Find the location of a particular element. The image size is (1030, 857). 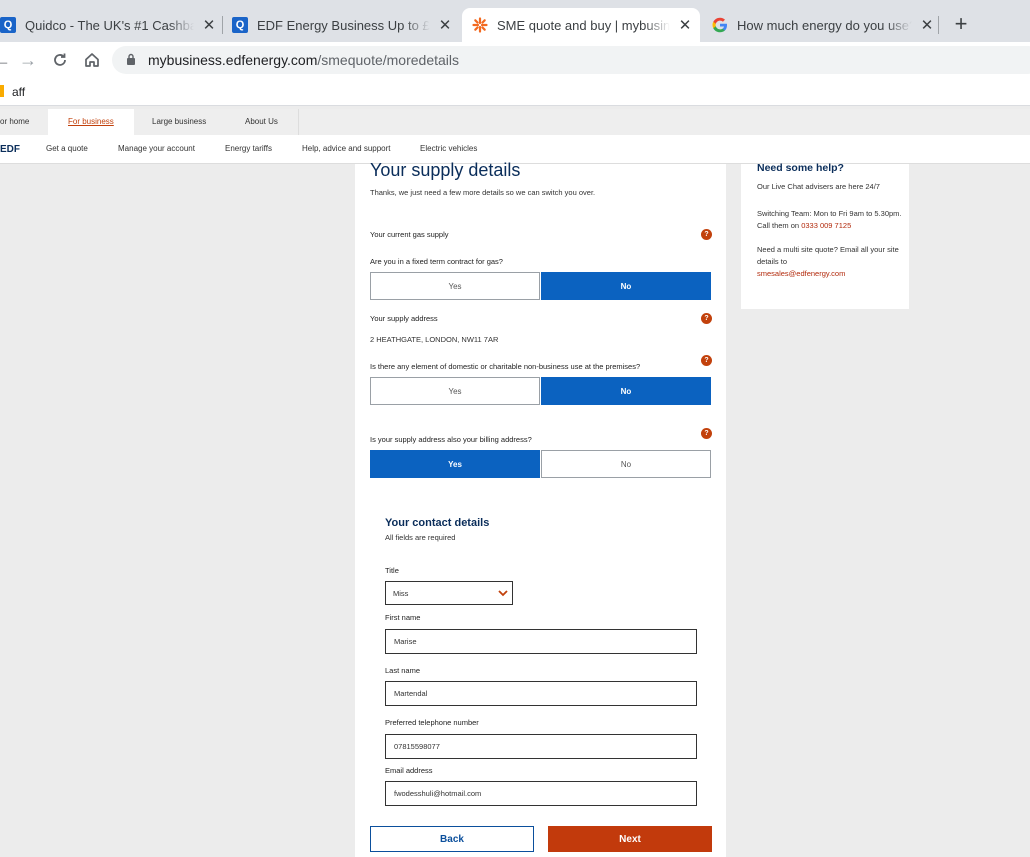

fixed-contract-yes-button: Yes is located at coordinates (455, 286).